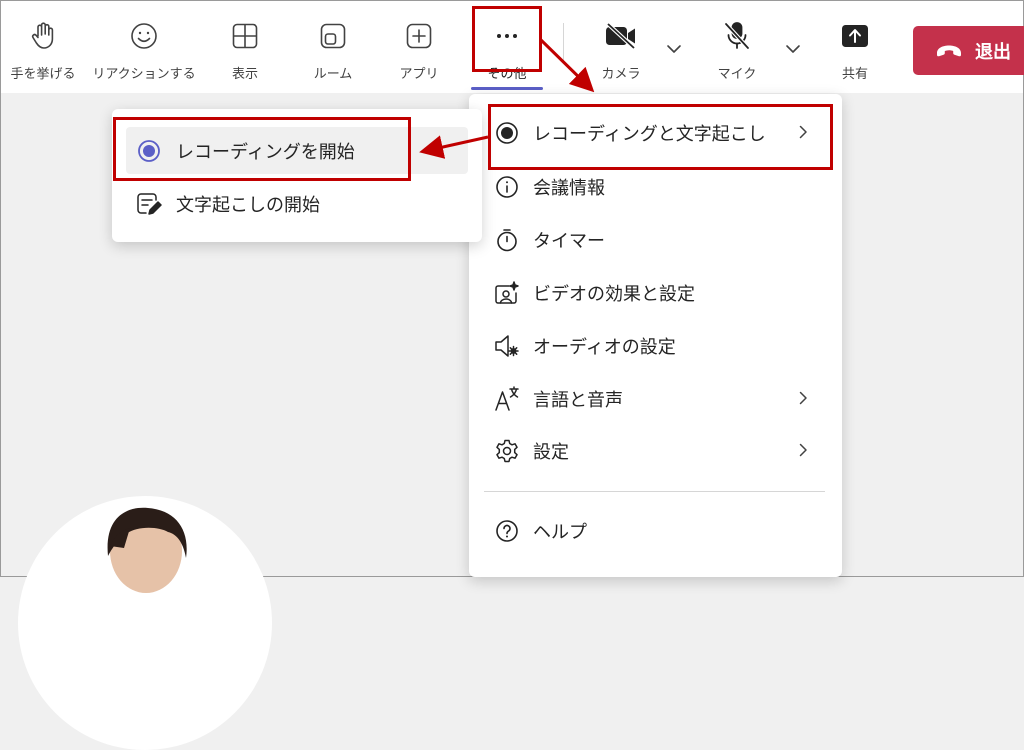  What do you see at coordinates (43, 74) in the screenshot?
I see `raise-hand-label: 手を挙げる` at bounding box center [43, 74].